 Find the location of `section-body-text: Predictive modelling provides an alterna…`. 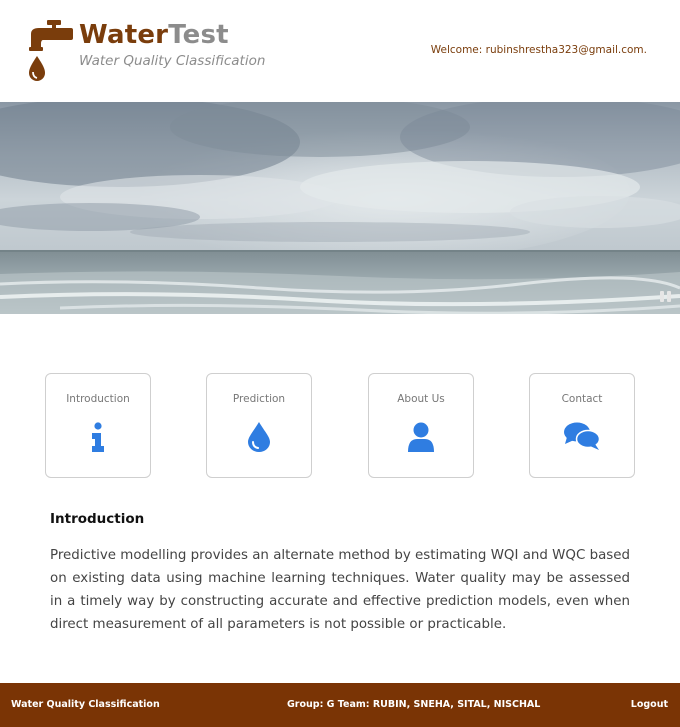

section-body-text: Predictive modelling provides an alterna… is located at coordinates (340, 590).